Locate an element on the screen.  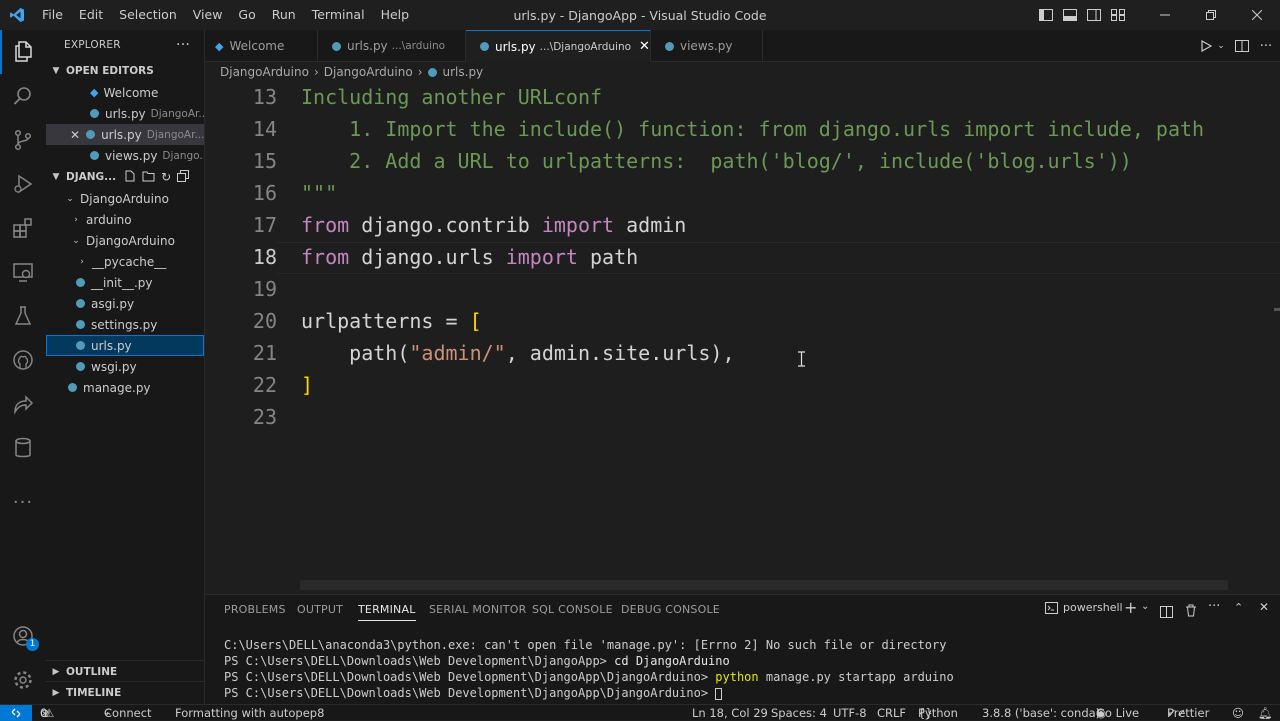
code-line: urlpatterns = [ is located at coordinates (391, 321).